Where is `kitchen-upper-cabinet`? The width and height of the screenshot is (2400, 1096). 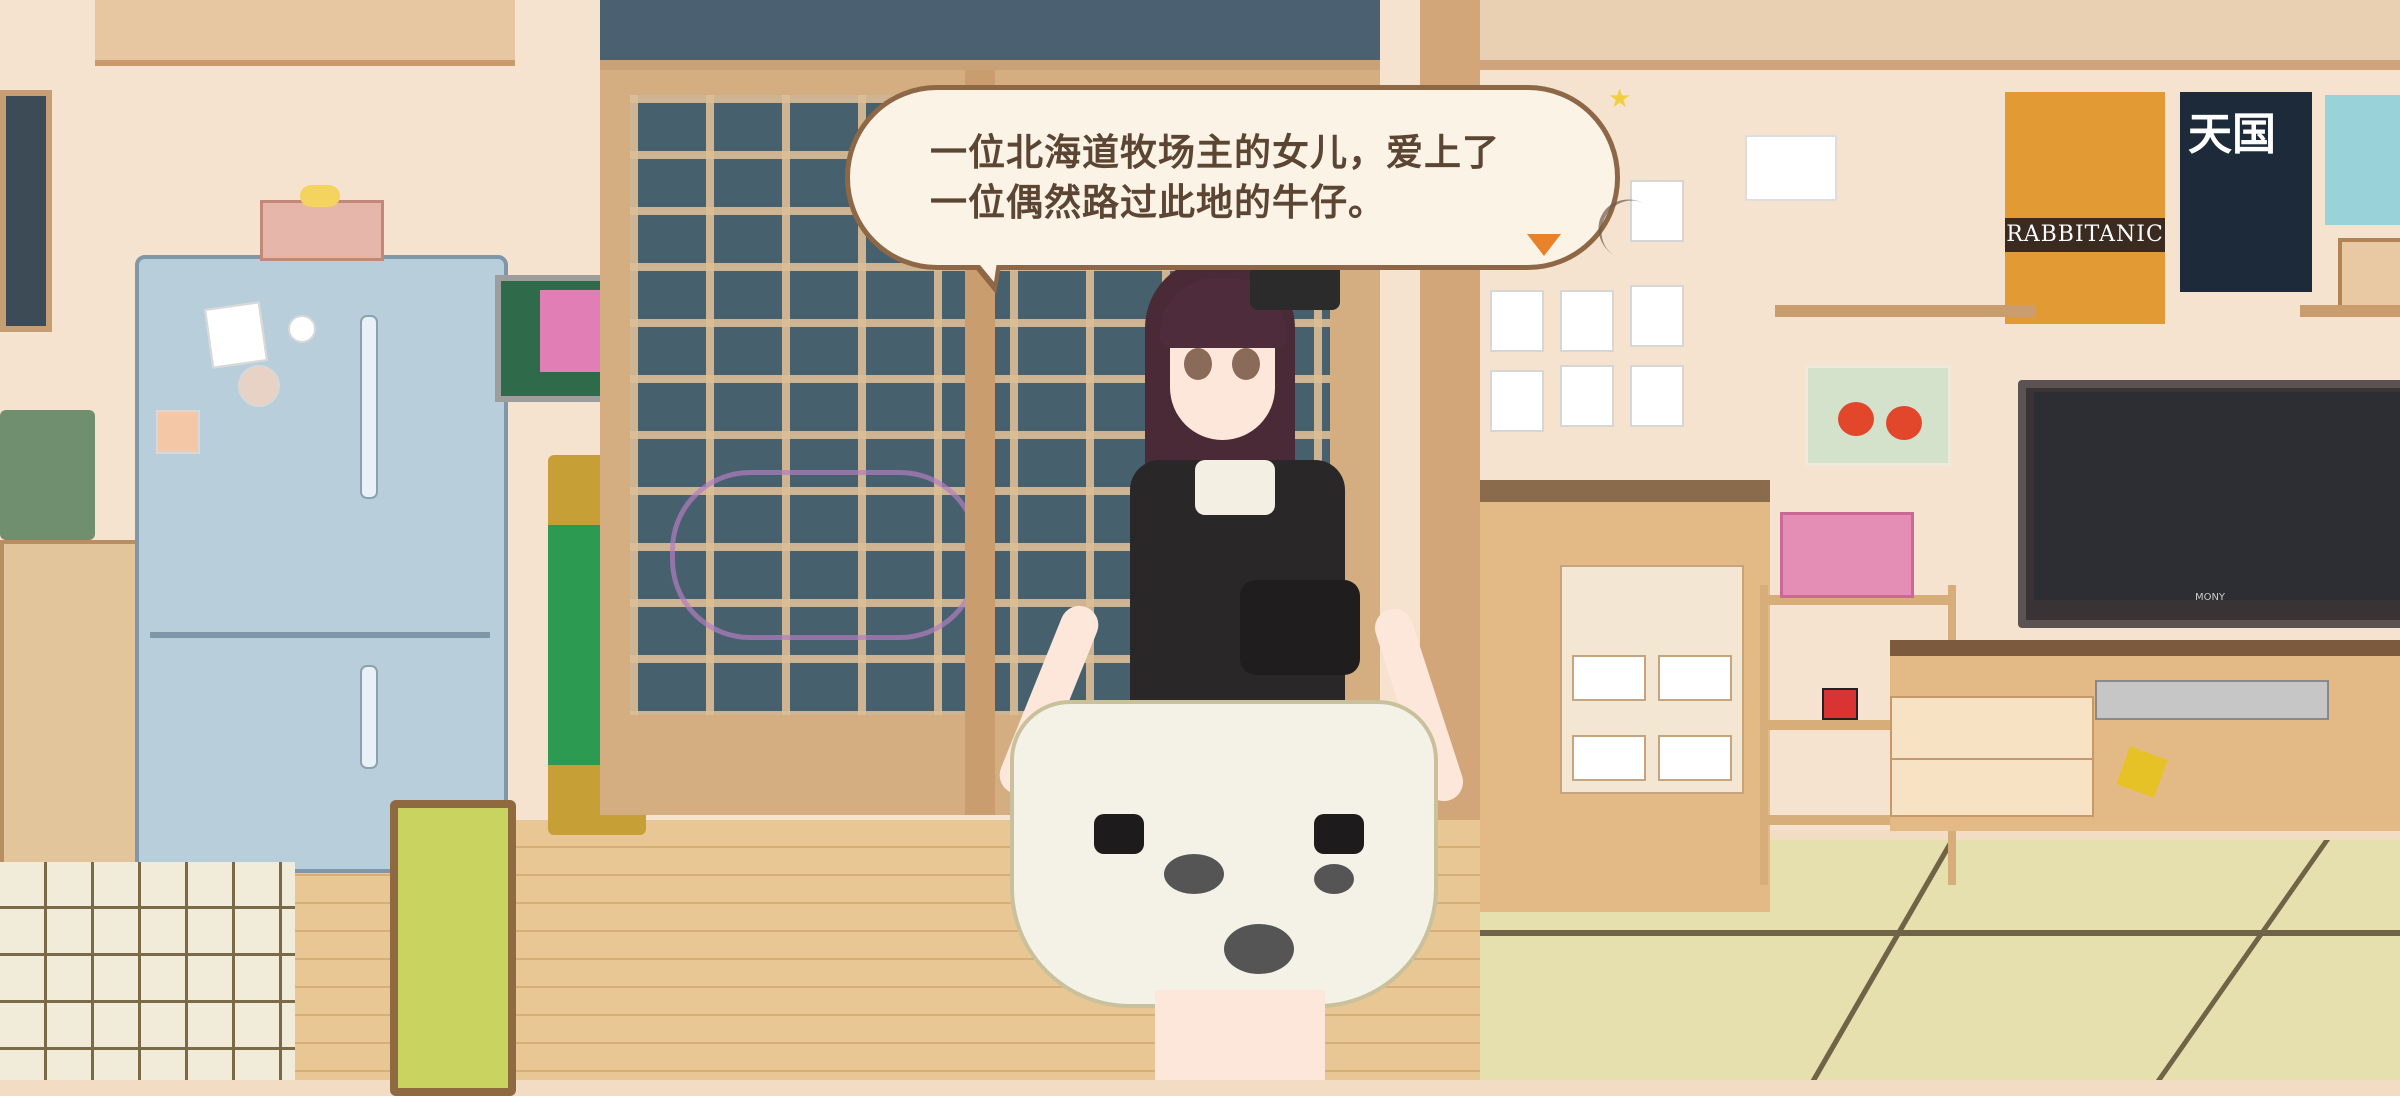
kitchen-upper-cabinet is located at coordinates (305, 33).